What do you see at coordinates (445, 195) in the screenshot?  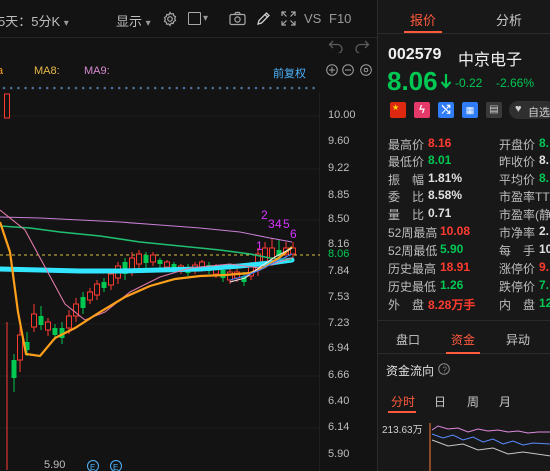 I see `ratio-value: 8.58%` at bounding box center [445, 195].